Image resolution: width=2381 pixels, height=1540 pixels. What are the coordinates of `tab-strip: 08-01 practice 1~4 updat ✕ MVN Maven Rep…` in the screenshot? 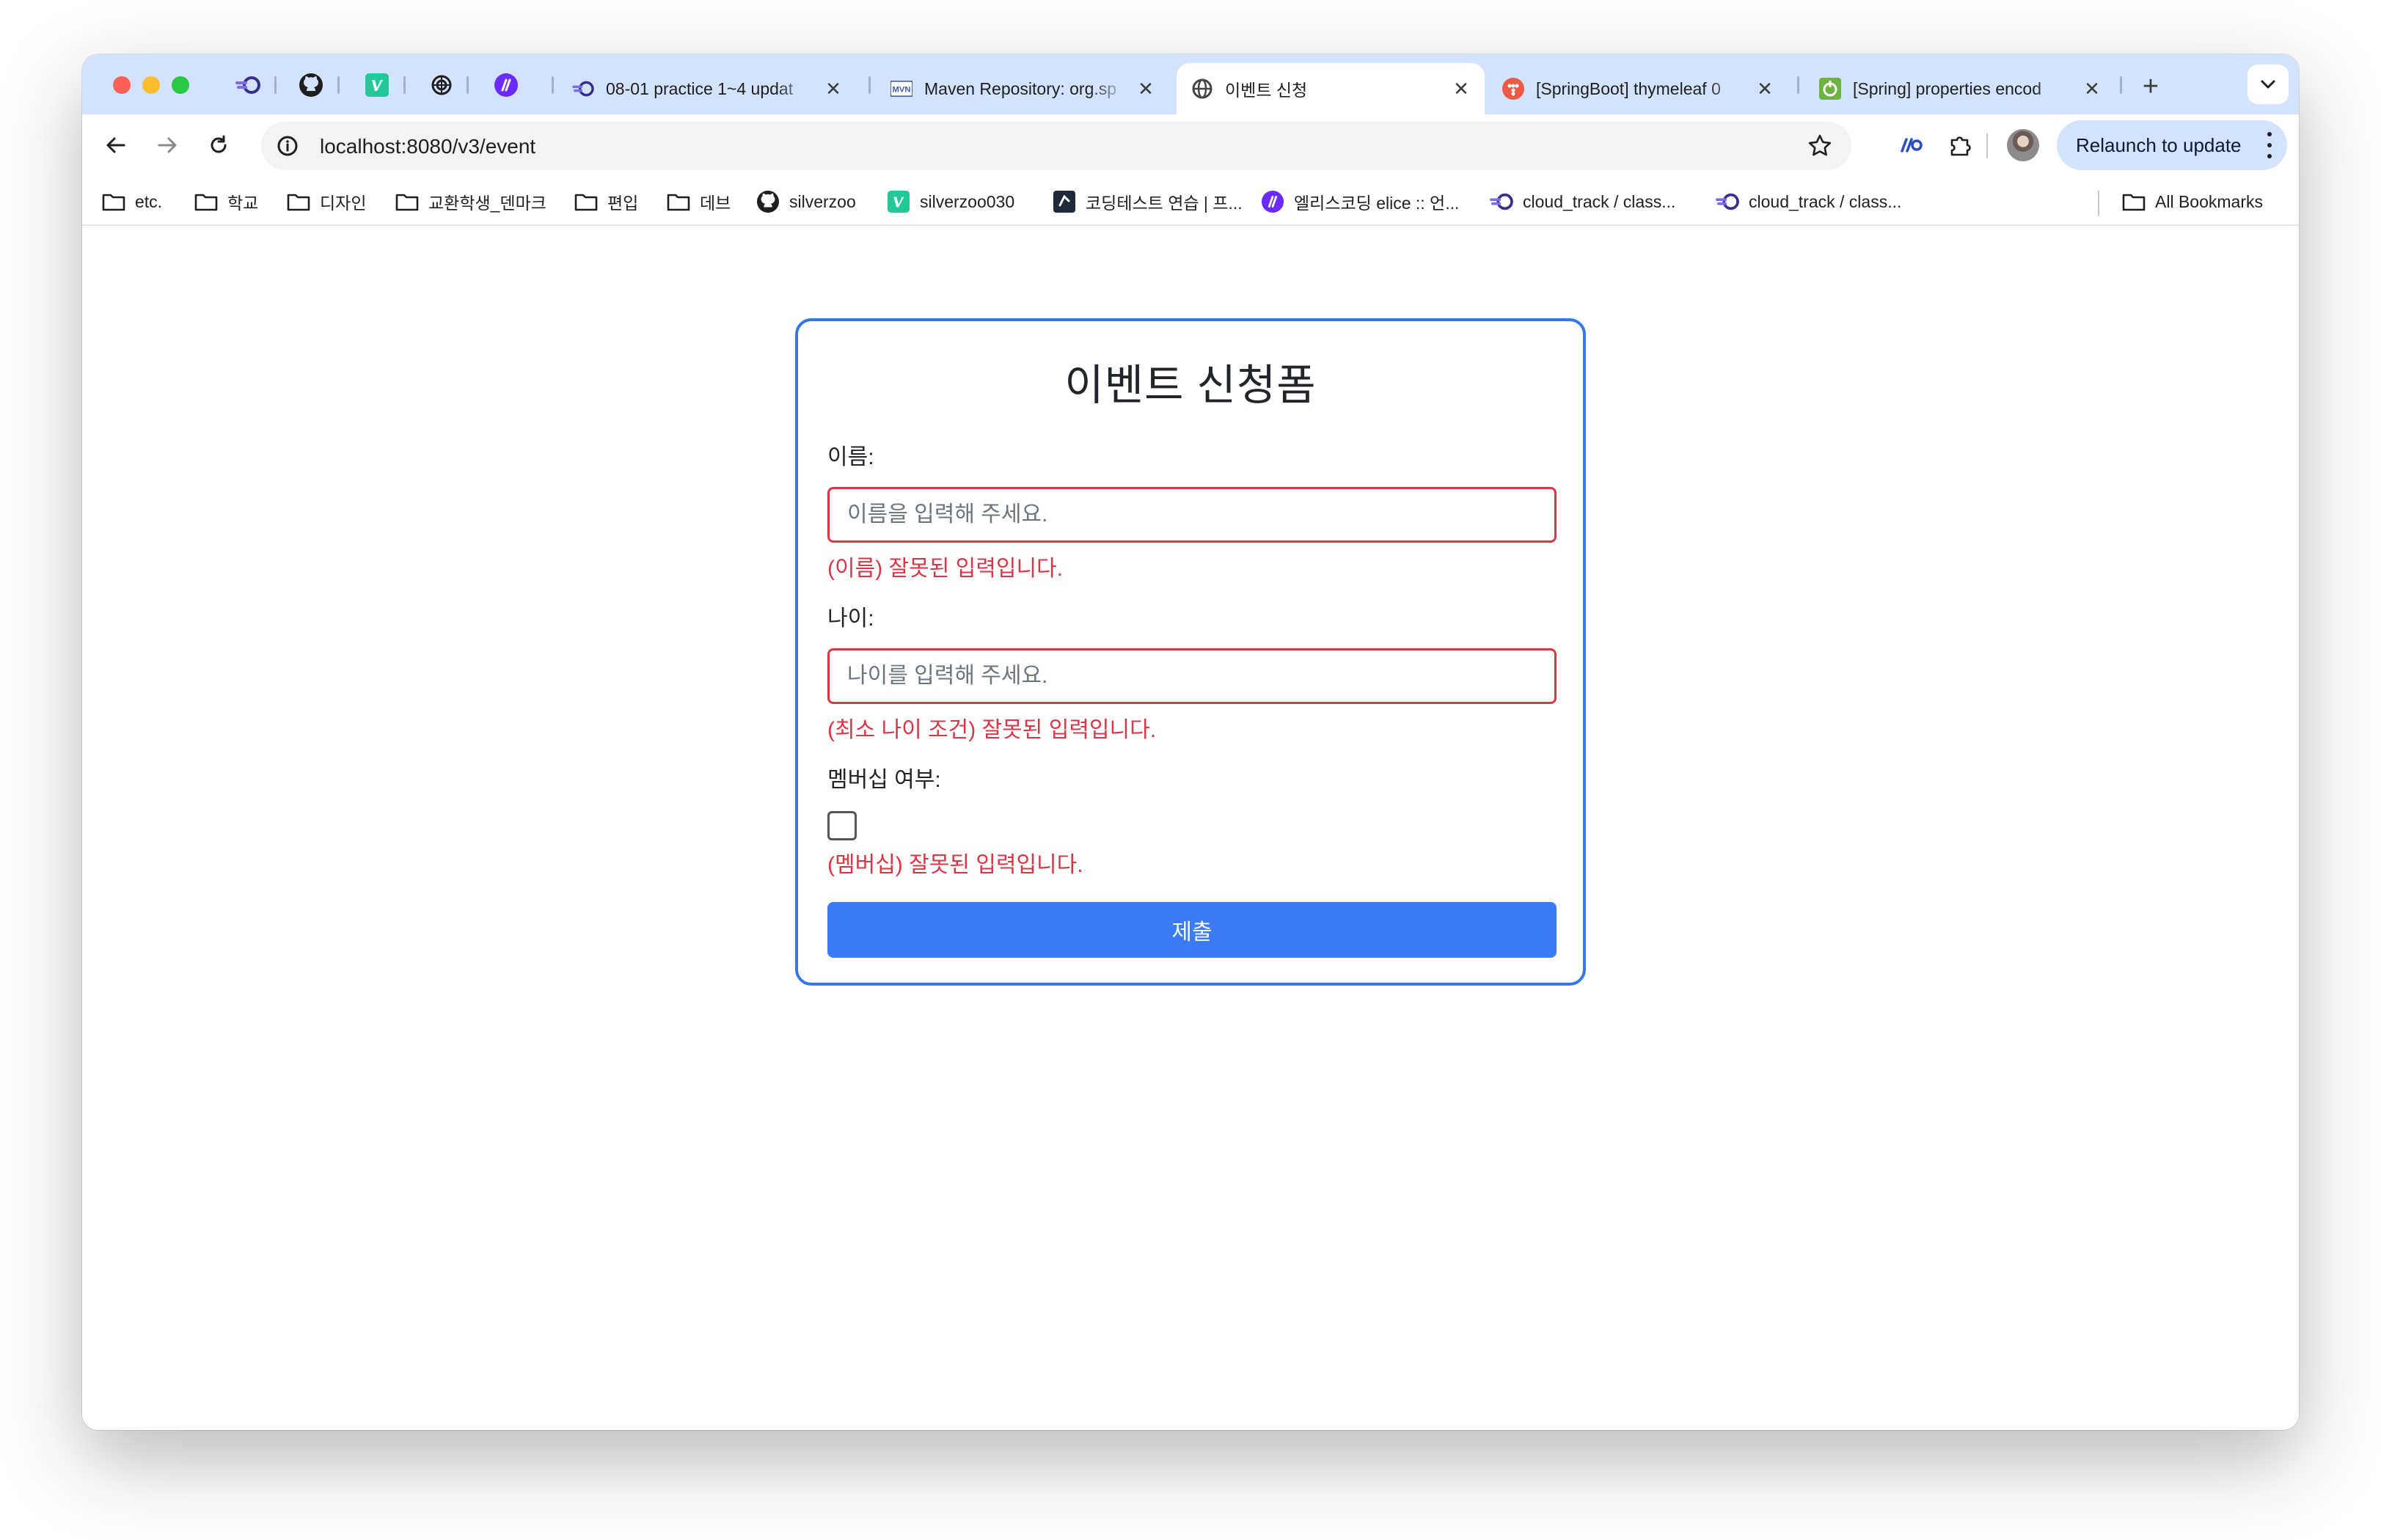 It's located at (1190, 84).